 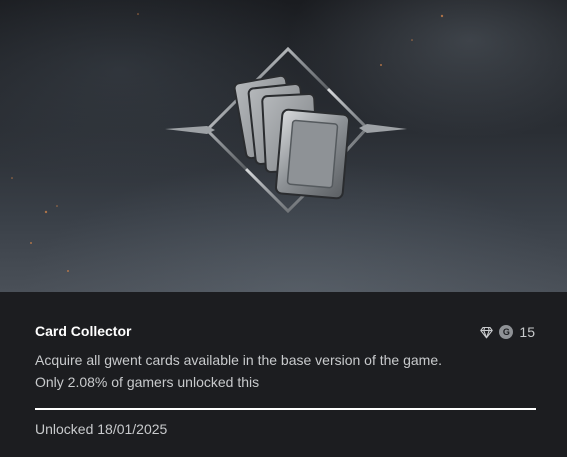 I want to click on rarity-text: Only 2.08% of gamers unlocked this, so click(x=147, y=382).